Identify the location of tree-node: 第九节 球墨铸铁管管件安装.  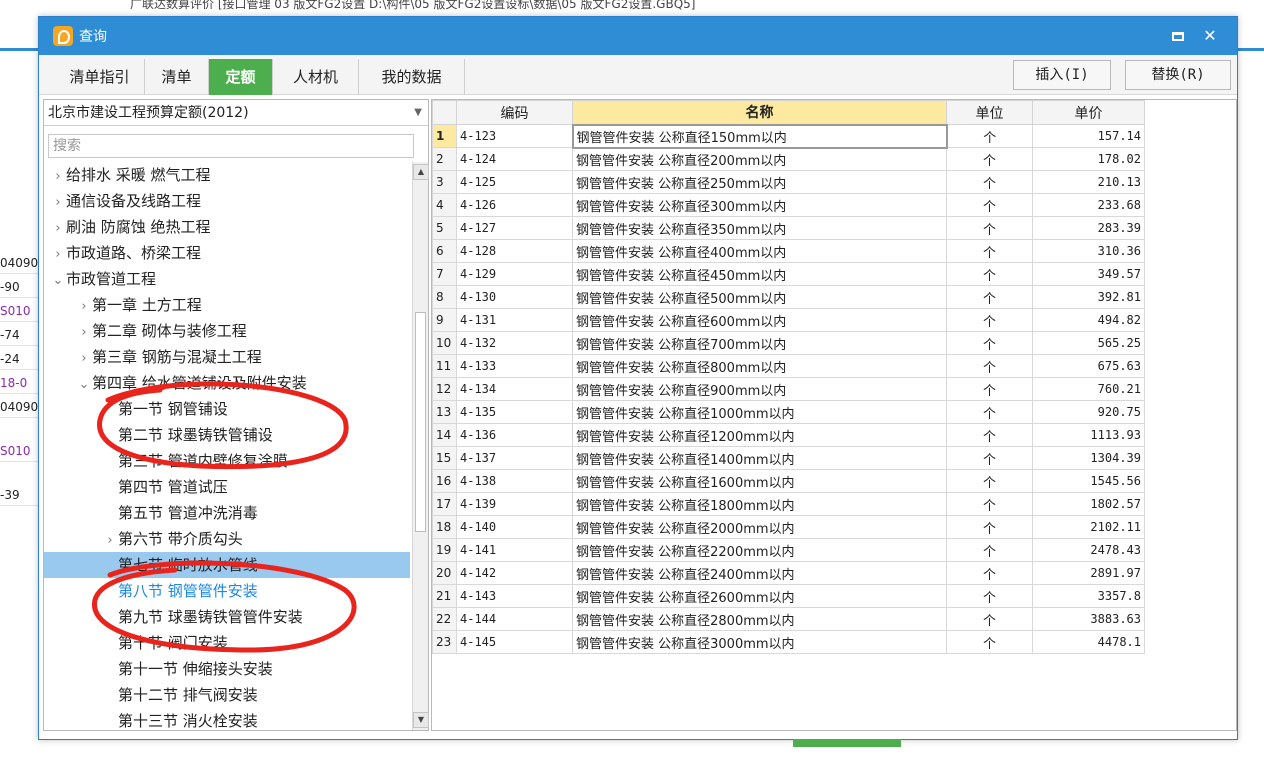
(227, 617).